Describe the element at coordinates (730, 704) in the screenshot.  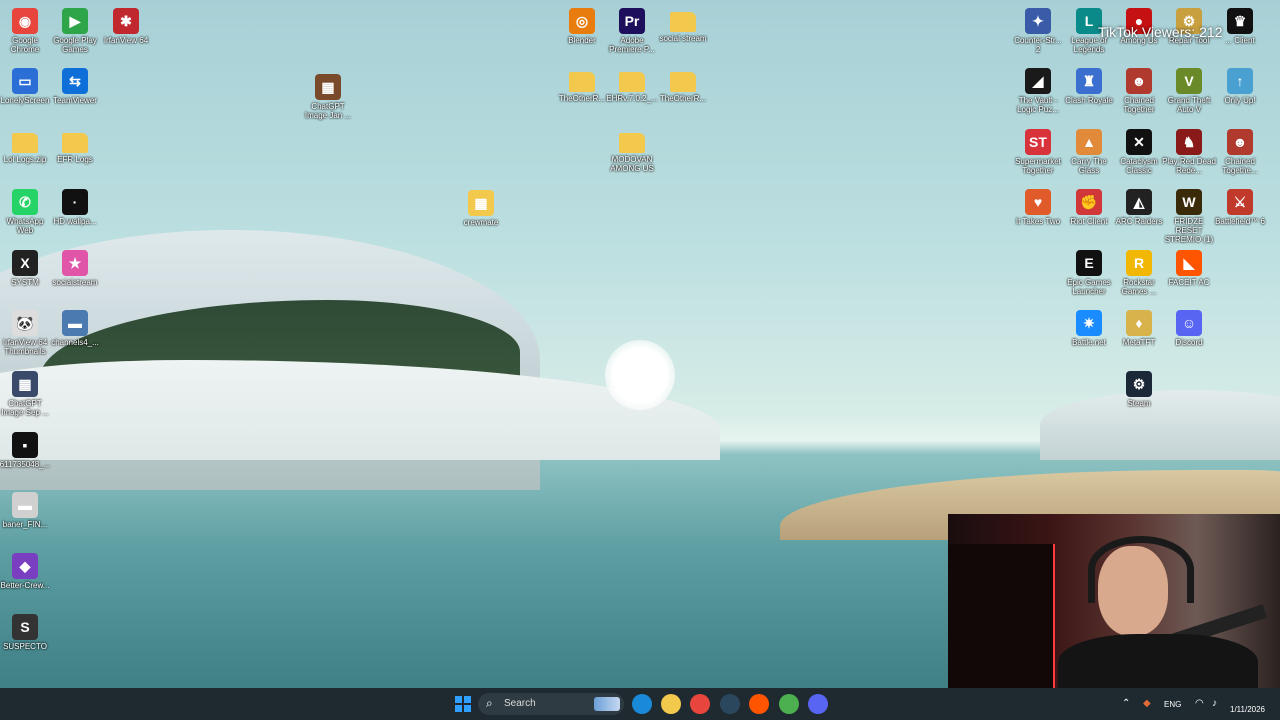
I see `steam-icon` at that location.